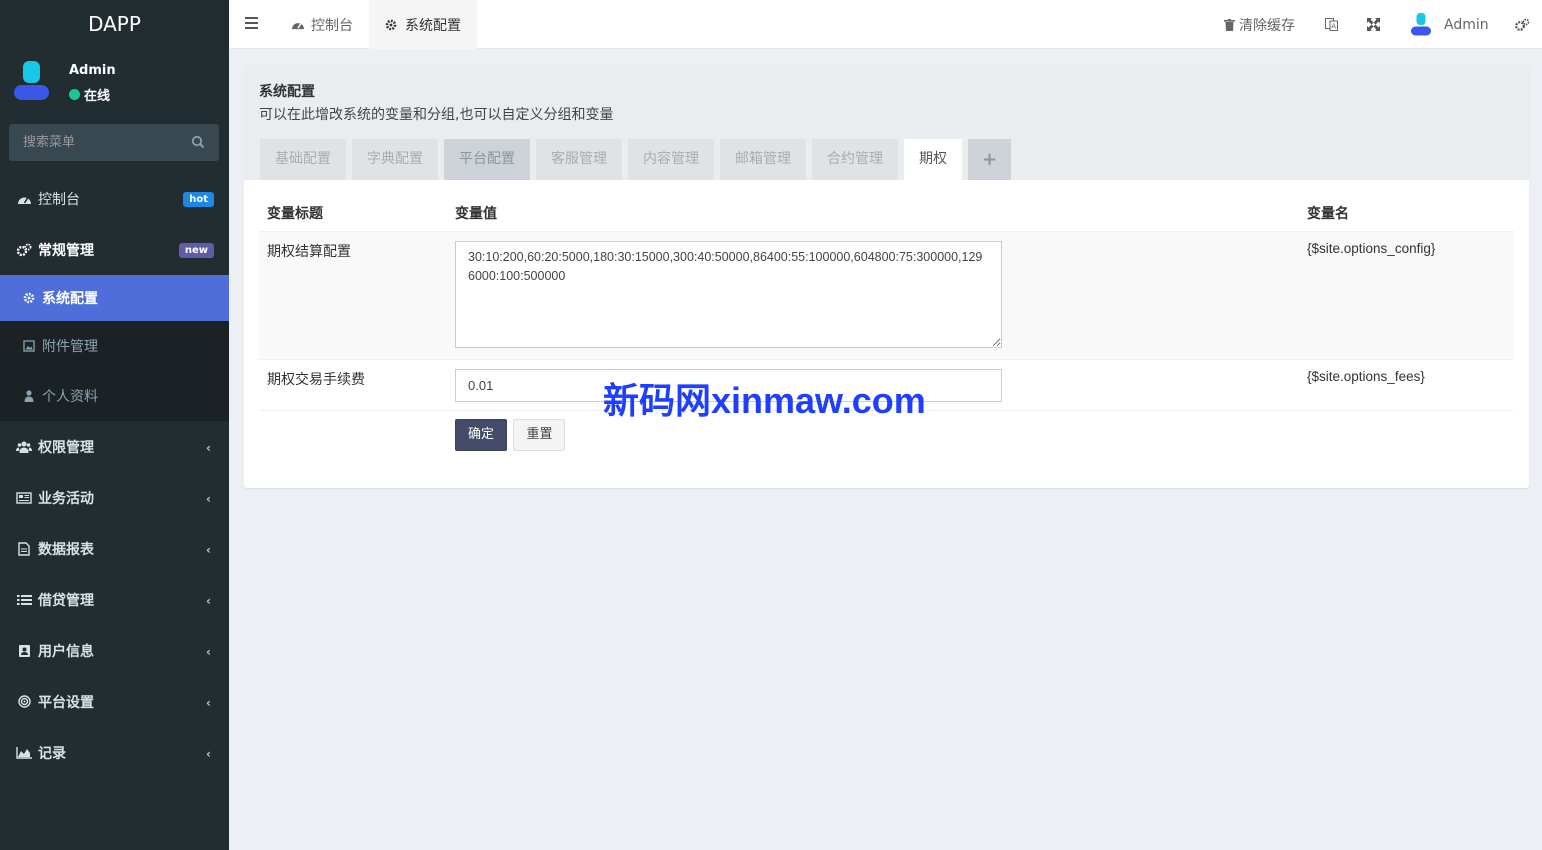  I want to click on column-header: 变量名, so click(1406, 213).